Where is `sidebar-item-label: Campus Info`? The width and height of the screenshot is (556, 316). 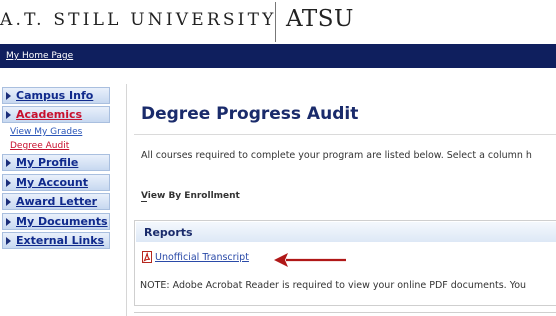
sidebar-item-label: Campus Info is located at coordinates (55, 95).